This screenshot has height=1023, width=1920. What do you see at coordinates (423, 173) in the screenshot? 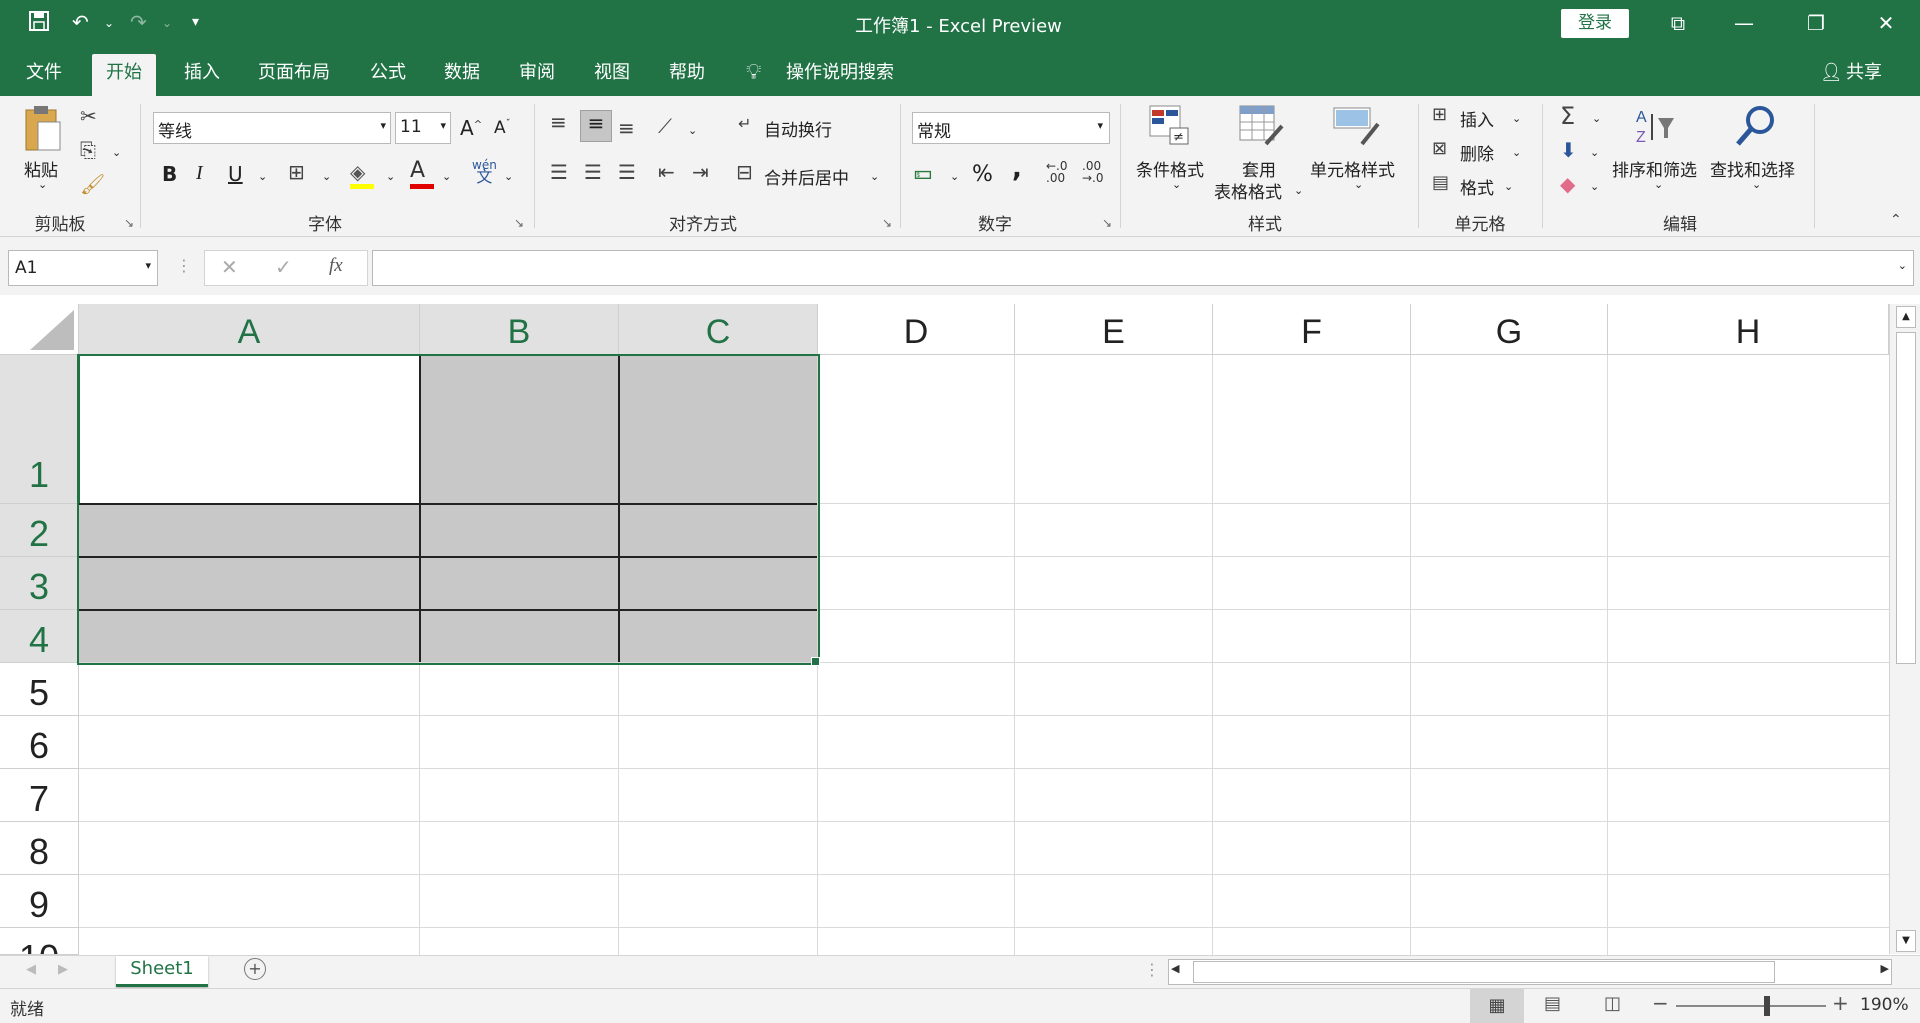
I see `font-color-icon: A` at bounding box center [423, 173].